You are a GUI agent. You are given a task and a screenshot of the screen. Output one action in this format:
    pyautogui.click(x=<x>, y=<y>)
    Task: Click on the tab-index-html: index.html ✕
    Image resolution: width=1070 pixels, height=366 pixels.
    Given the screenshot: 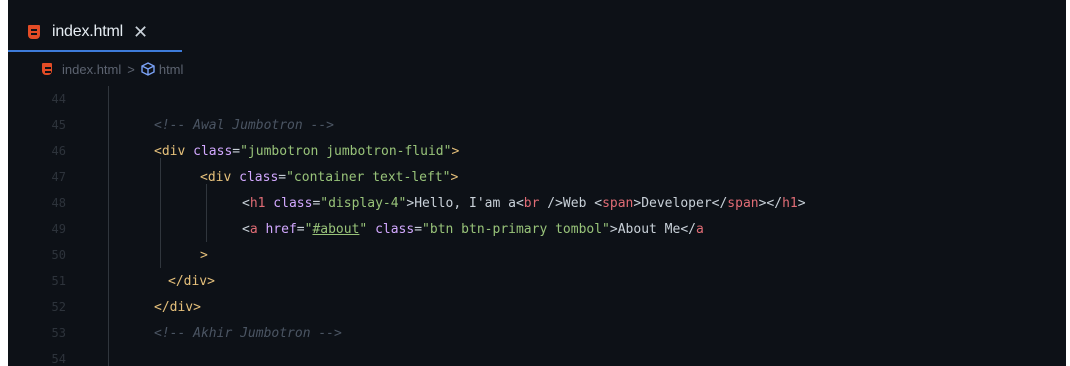 What is the action you would take?
    pyautogui.click(x=95, y=33)
    